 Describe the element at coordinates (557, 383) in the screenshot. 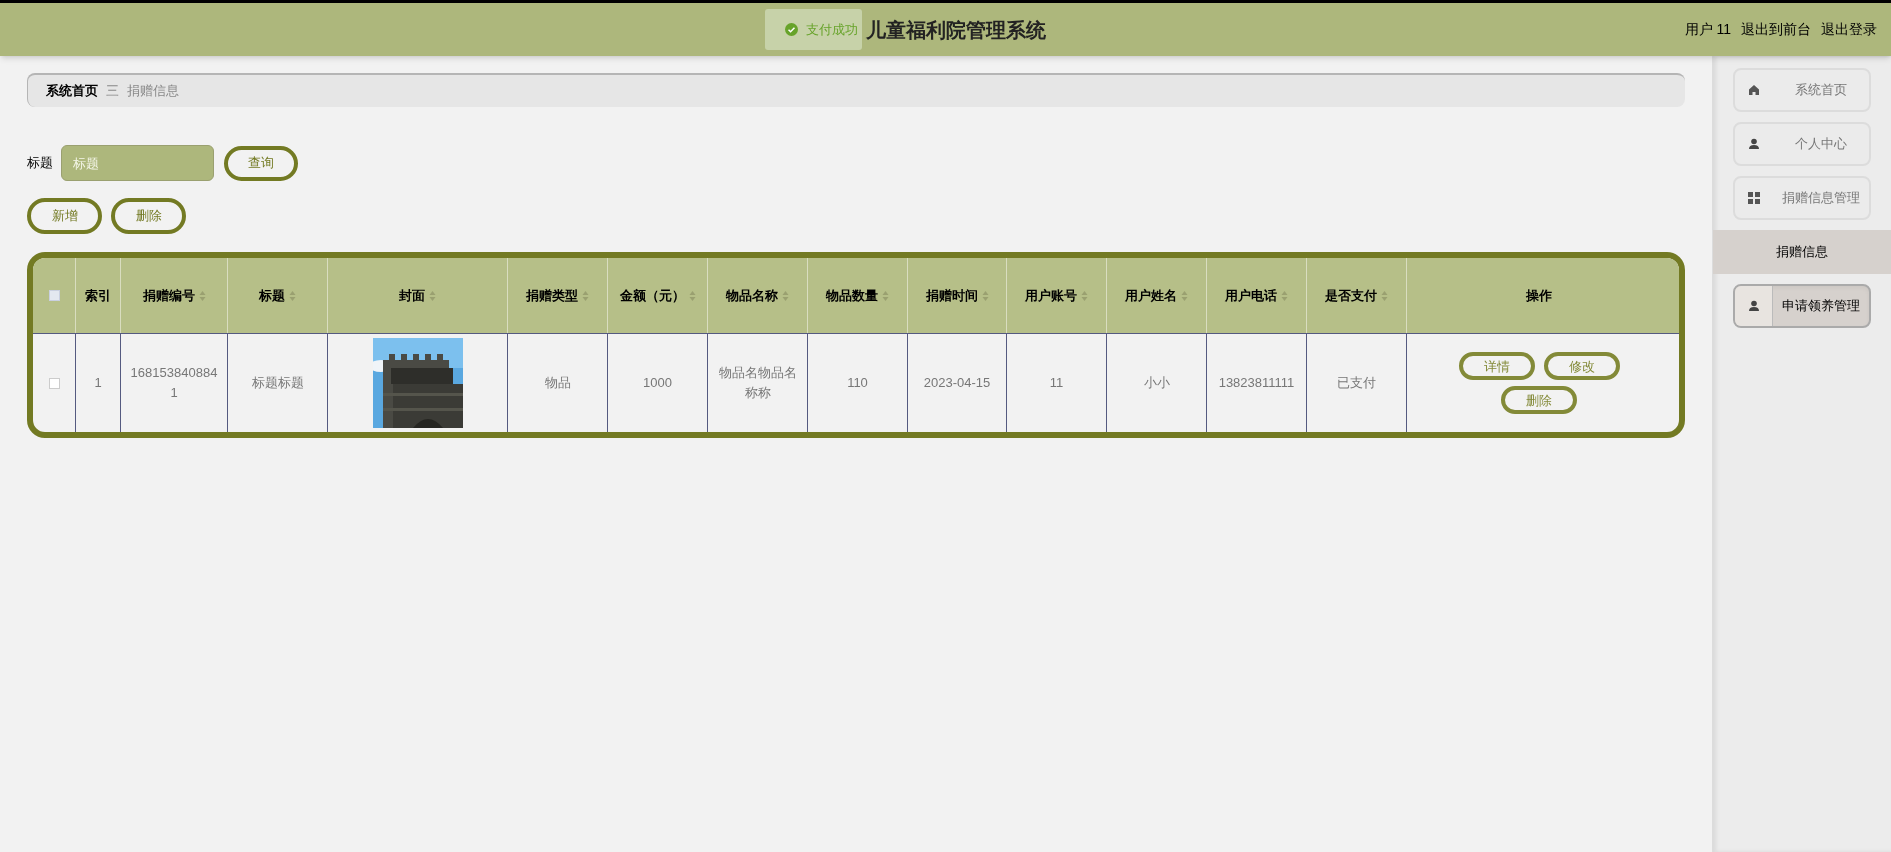

I see `table-cell-text: 物品` at that location.